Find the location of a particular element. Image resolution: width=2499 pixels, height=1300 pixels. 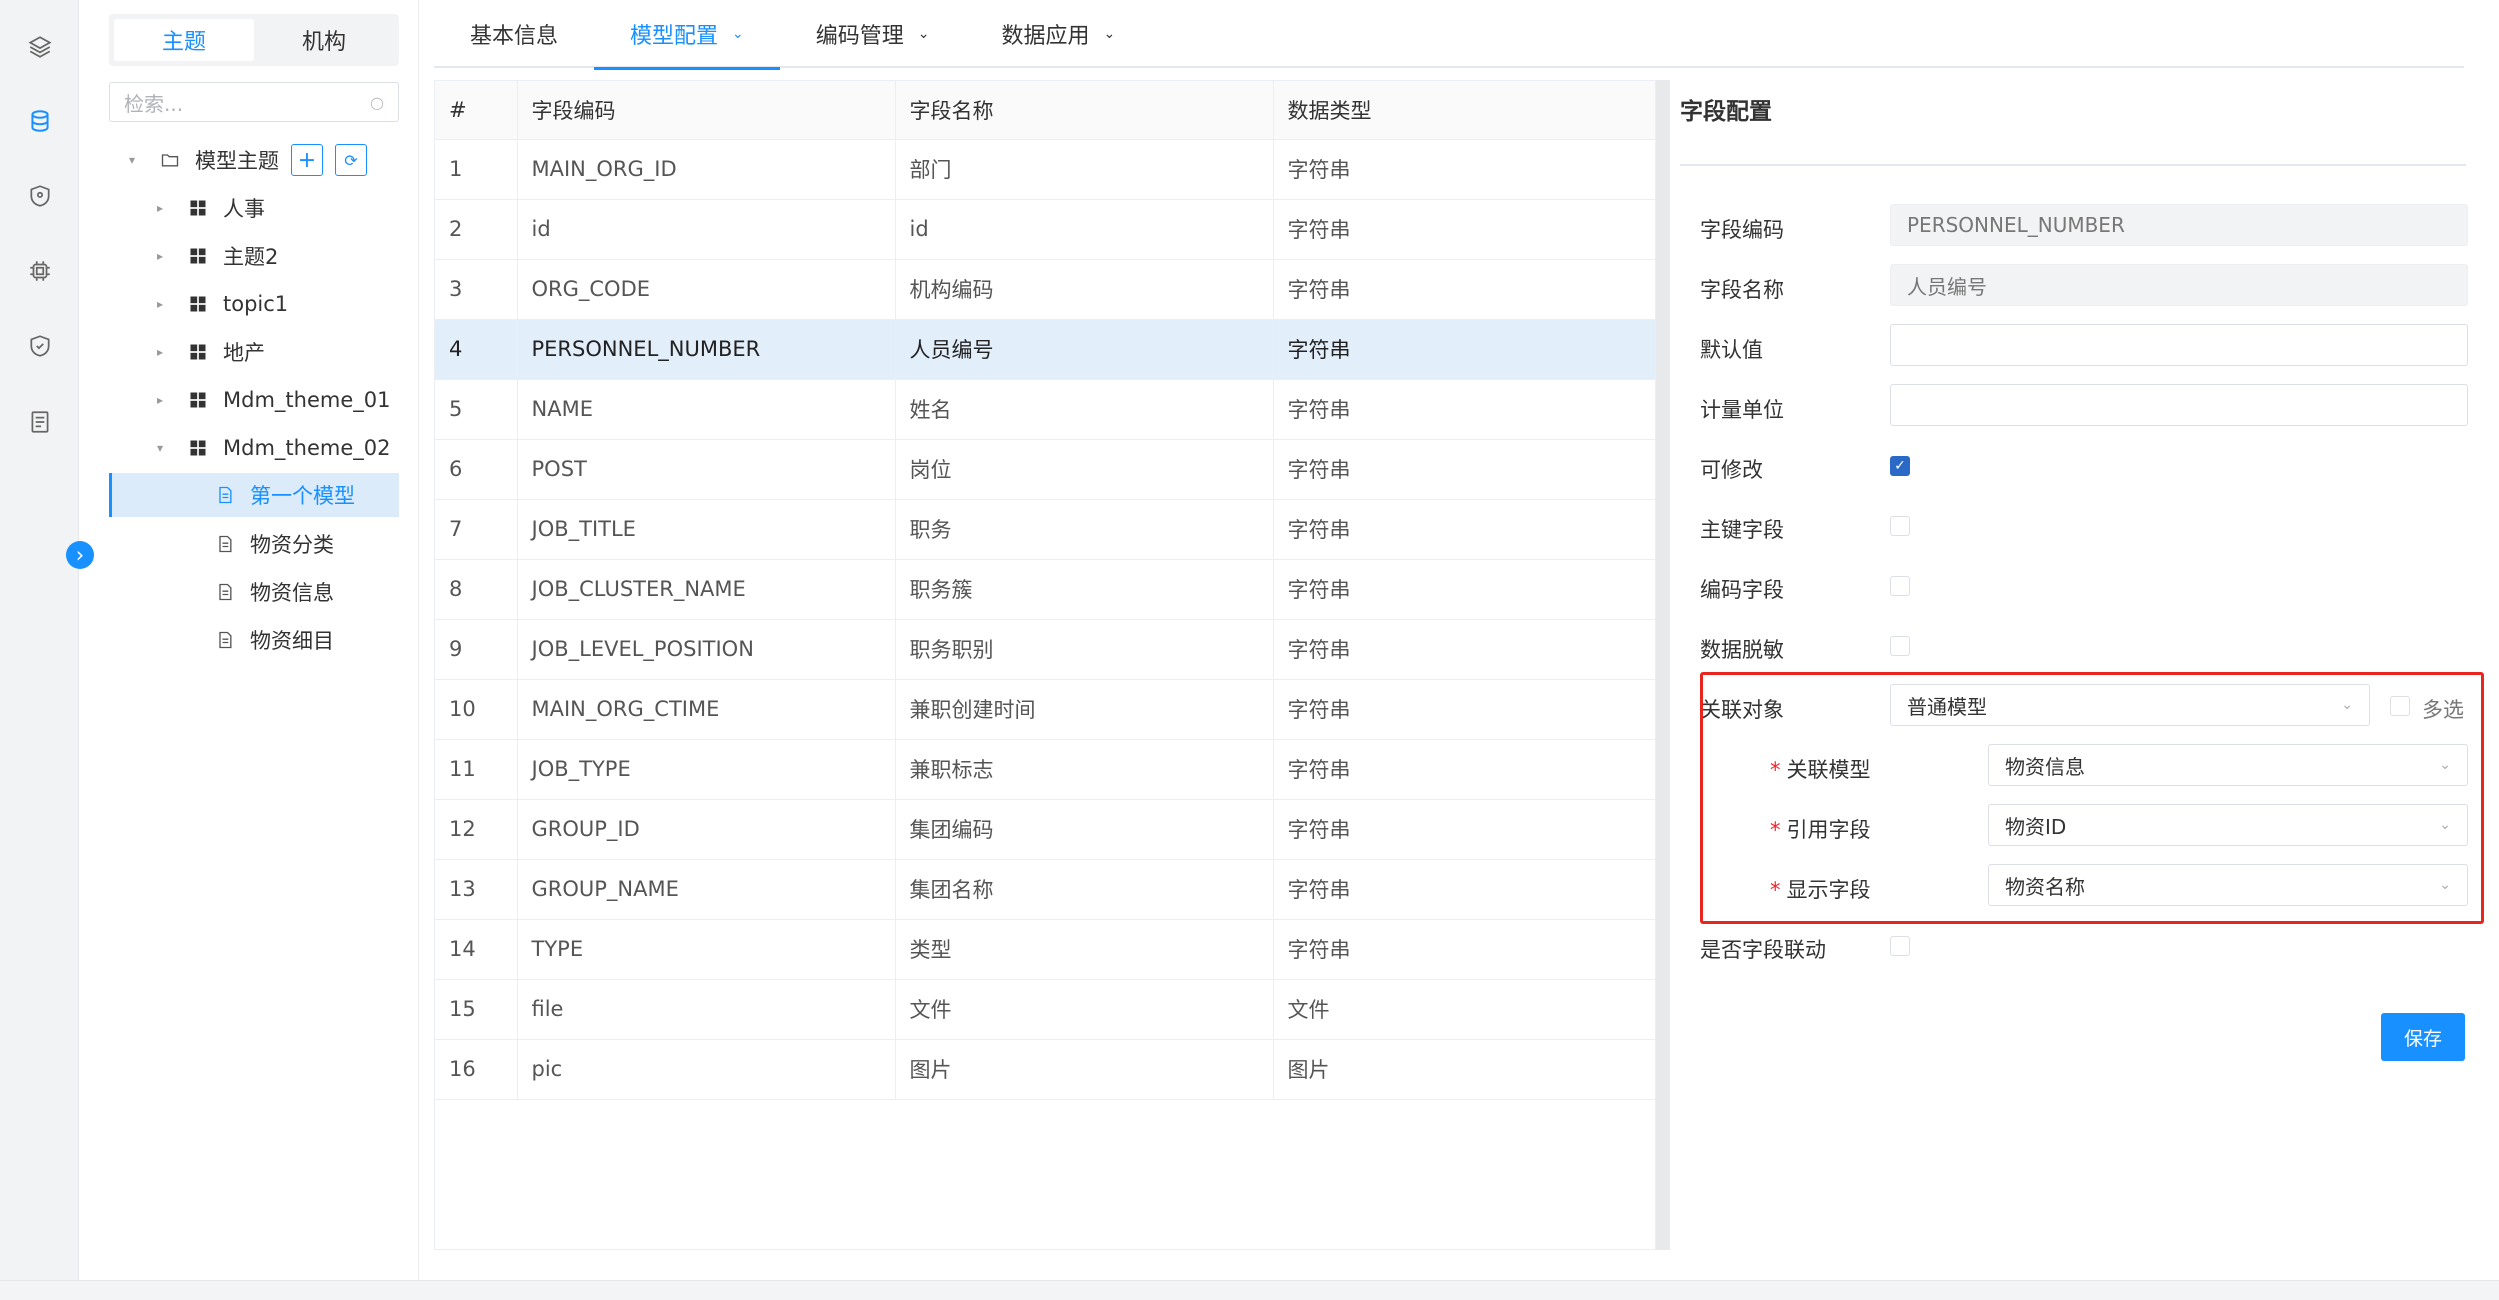

table-row: 12 GROUP_ID 集团编码 字符串 is located at coordinates (1045, 829).